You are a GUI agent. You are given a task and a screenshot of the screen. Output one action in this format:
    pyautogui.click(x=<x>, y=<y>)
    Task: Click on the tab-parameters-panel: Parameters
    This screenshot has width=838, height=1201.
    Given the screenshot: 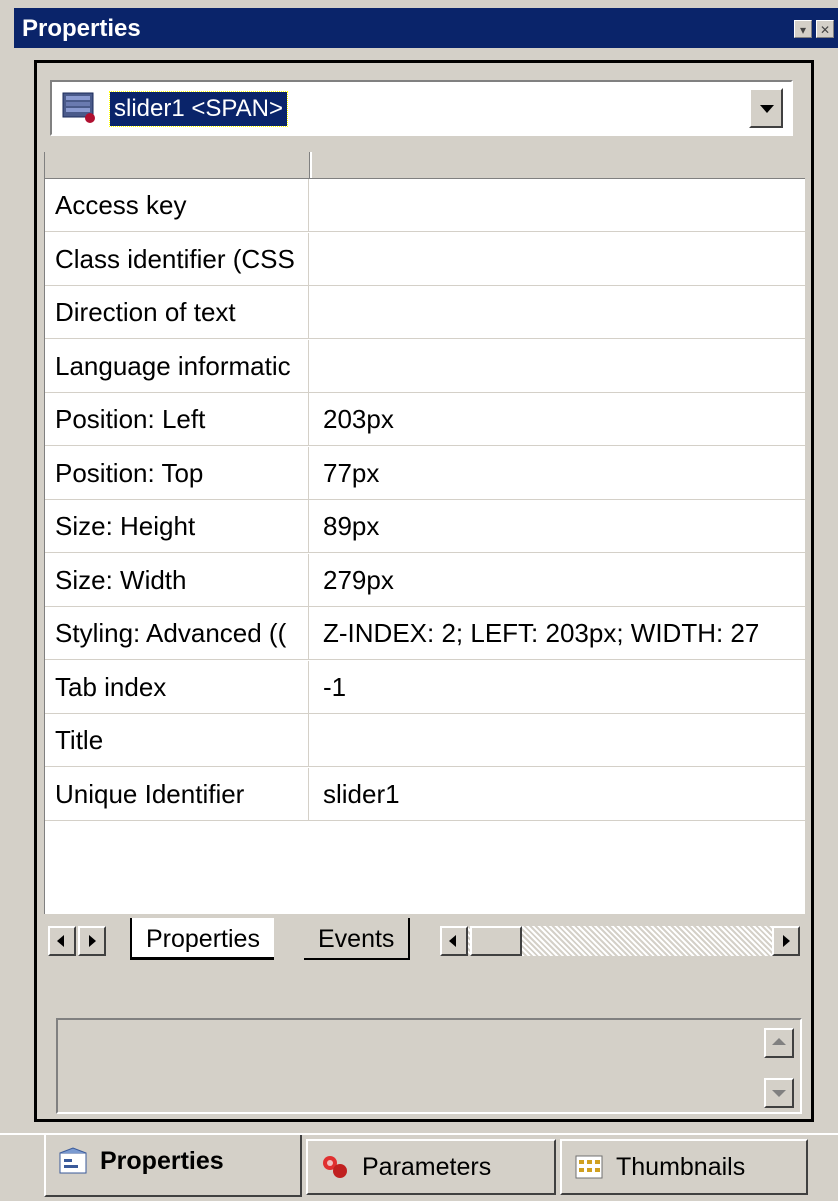 What is the action you would take?
    pyautogui.click(x=431, y=1167)
    